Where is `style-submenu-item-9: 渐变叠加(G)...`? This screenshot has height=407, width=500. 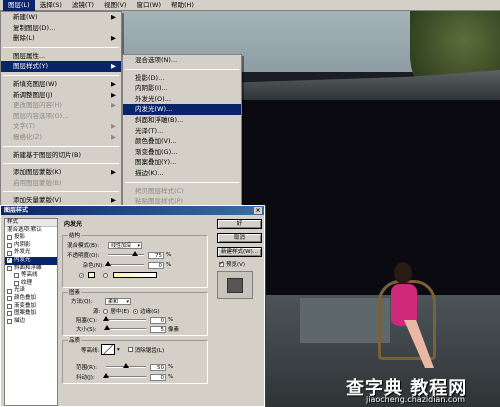
style-submenu-item-9: 渐变叠加(G)... is located at coordinates (182, 152).